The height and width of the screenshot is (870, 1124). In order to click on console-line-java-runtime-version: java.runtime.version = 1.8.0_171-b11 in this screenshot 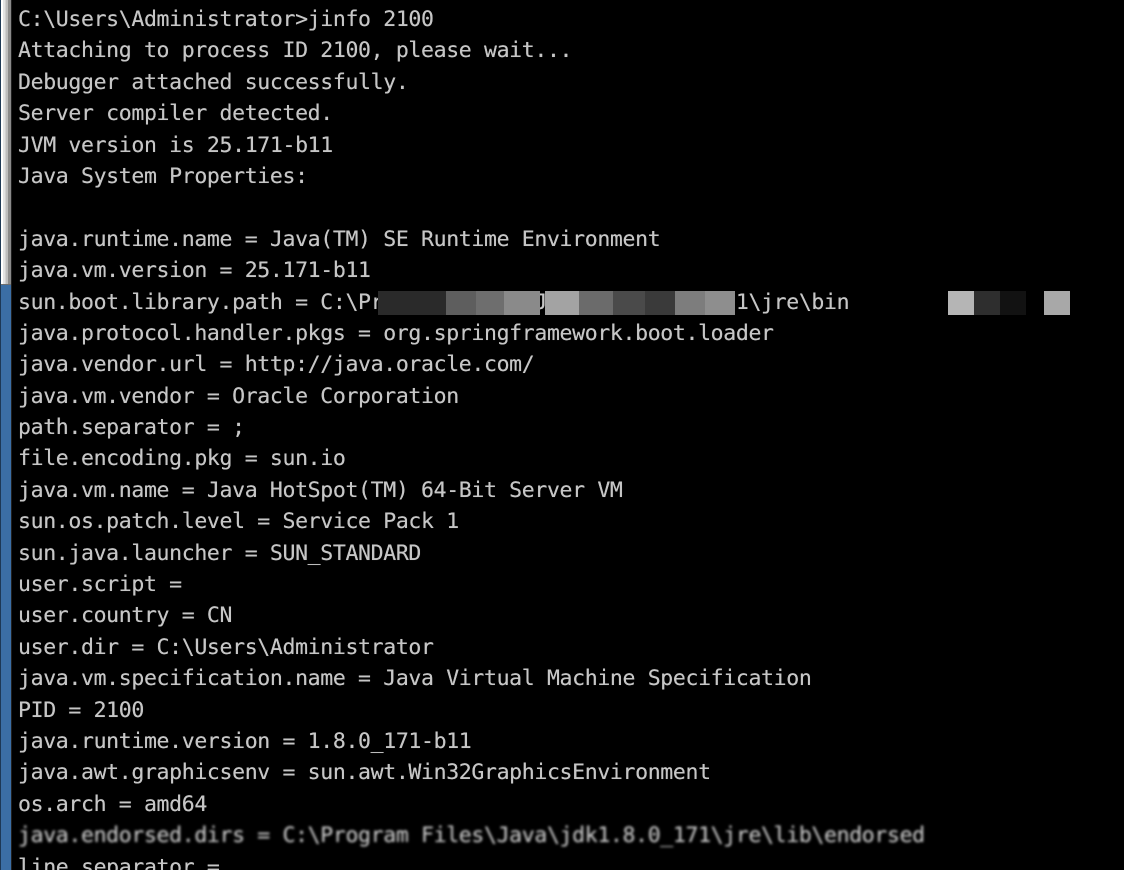, I will do `click(245, 741)`.